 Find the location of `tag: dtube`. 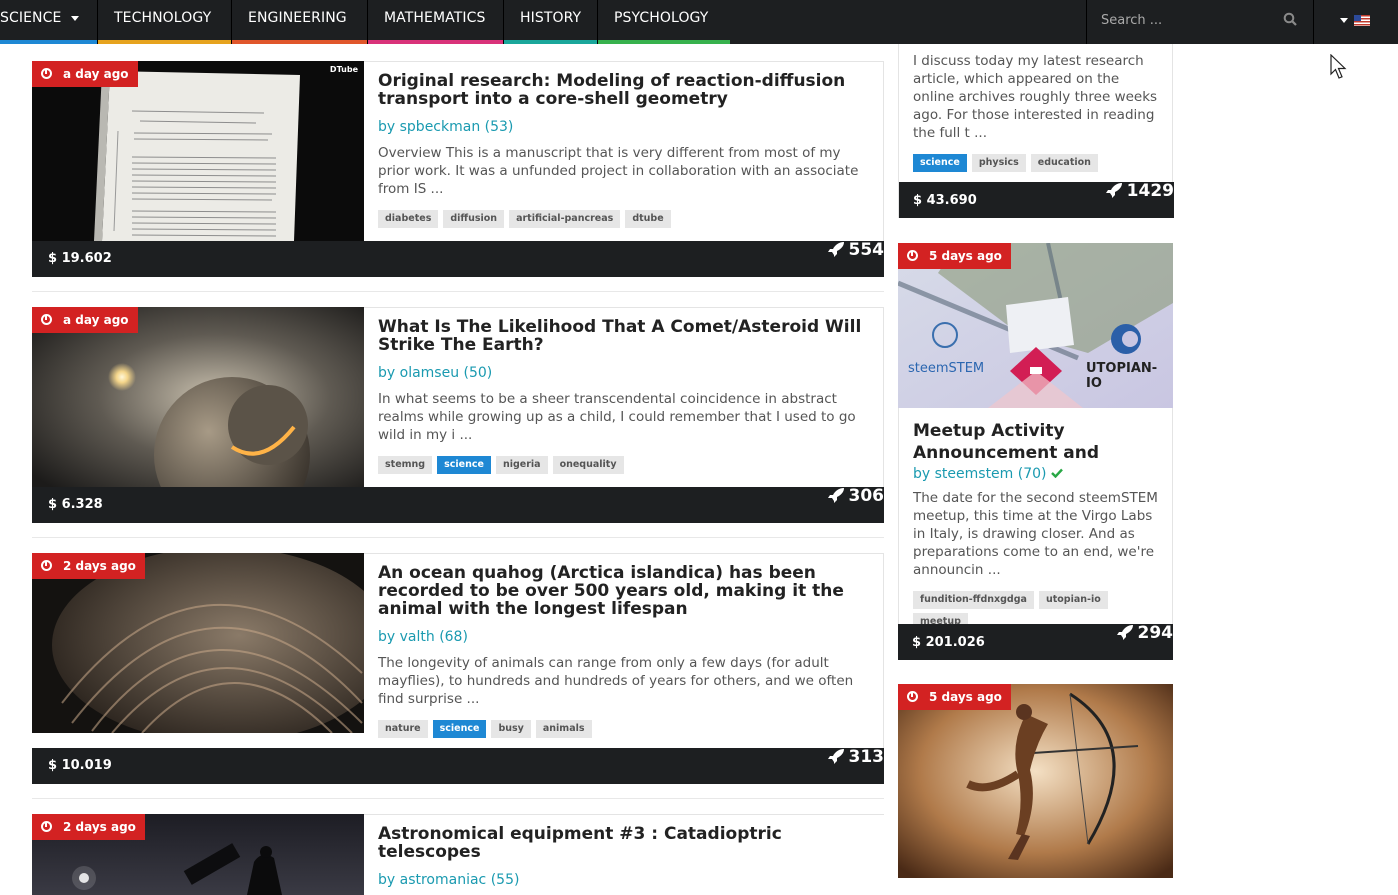

tag: dtube is located at coordinates (648, 219).